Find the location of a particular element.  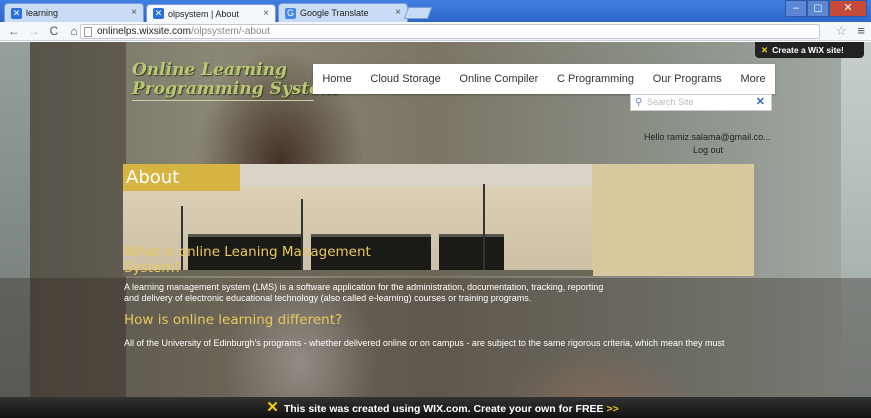

nav-home: Home is located at coordinates (336, 79).